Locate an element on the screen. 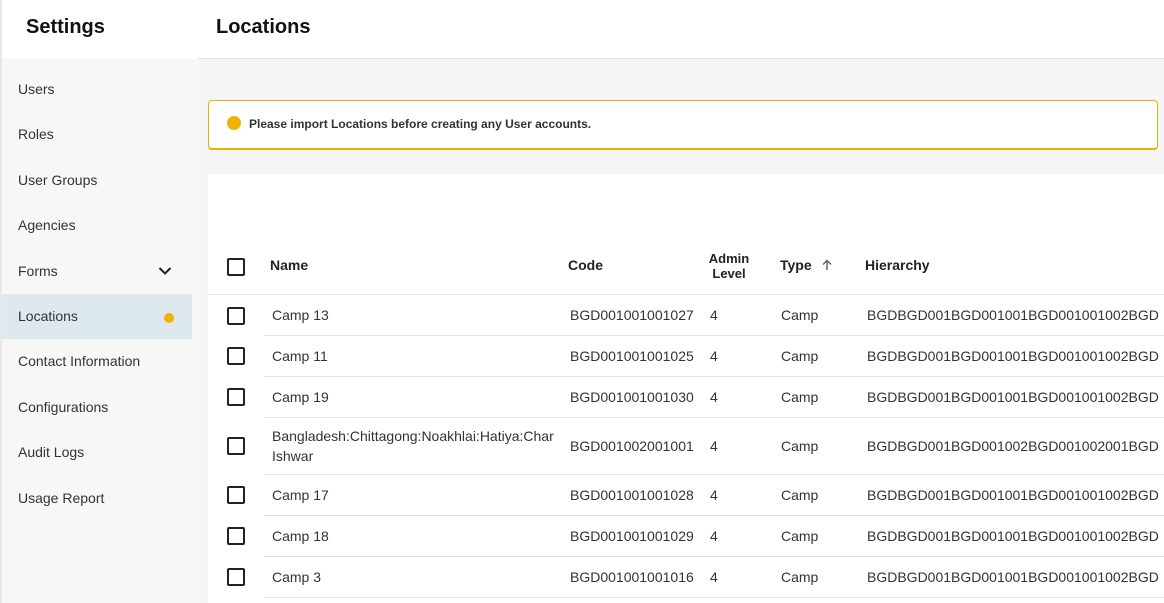  cell-code: BGD001001001016 is located at coordinates (632, 577).